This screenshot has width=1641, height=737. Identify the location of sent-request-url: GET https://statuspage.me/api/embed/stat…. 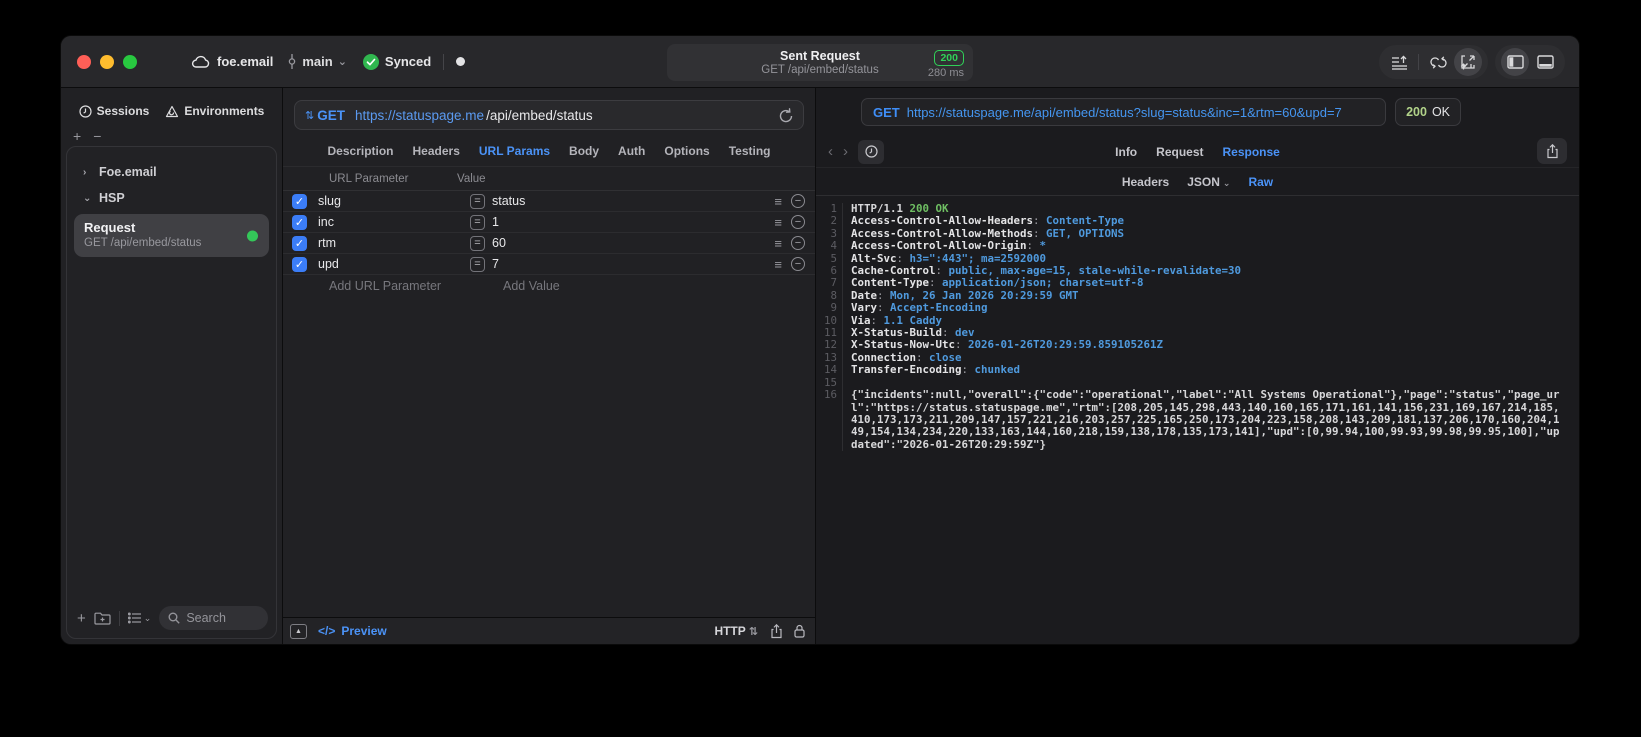
(1124, 112).